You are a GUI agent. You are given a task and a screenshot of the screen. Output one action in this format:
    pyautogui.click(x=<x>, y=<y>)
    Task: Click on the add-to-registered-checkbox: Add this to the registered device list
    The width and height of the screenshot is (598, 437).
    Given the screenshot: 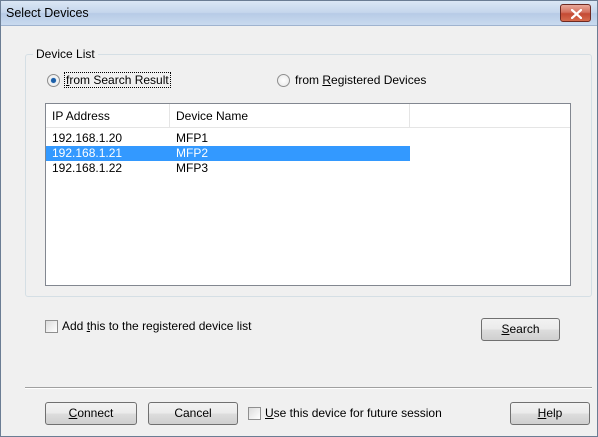 What is the action you would take?
    pyautogui.click(x=148, y=326)
    